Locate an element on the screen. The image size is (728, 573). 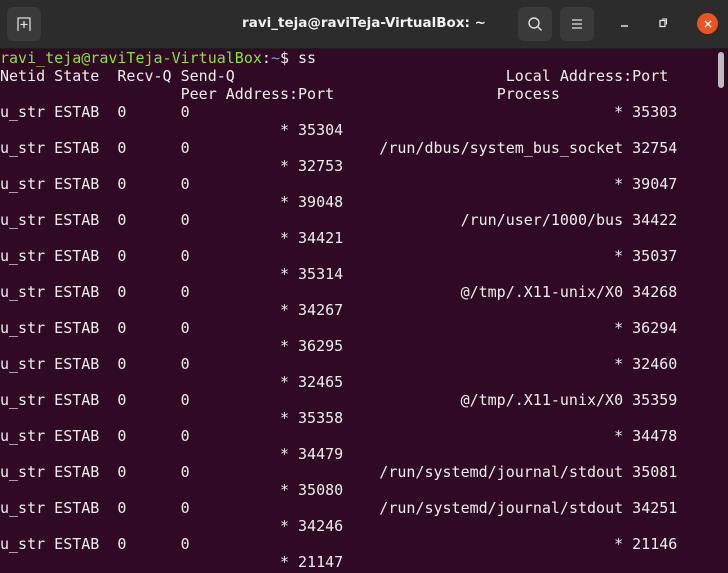
local-address-cell: * 35037 is located at coordinates (646, 256).